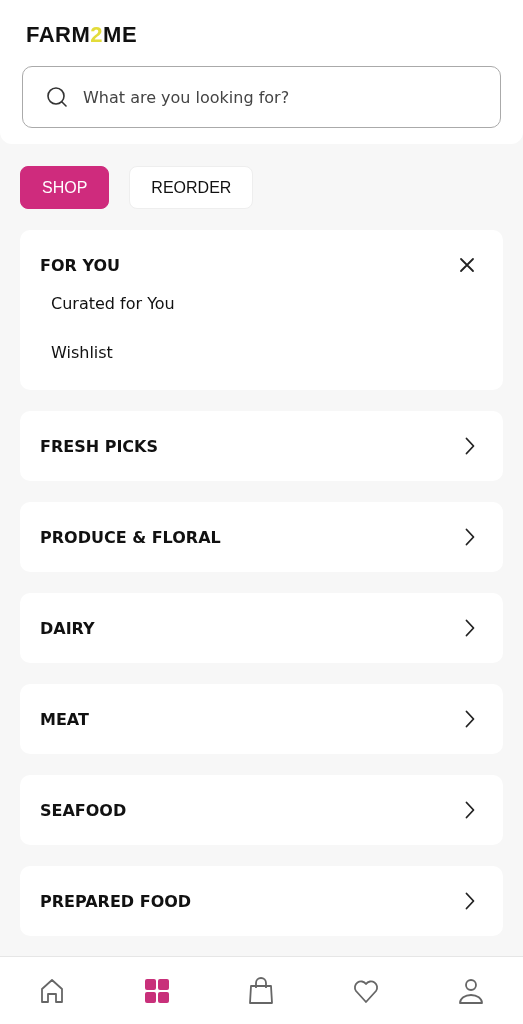  I want to click on subcategory-link: Wishlist, so click(82, 352).